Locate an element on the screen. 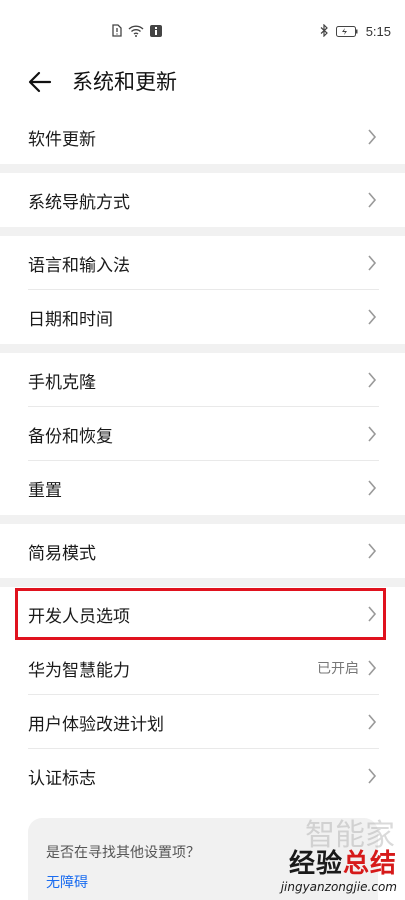  setting-label: 备份和恢复 is located at coordinates (70, 436).